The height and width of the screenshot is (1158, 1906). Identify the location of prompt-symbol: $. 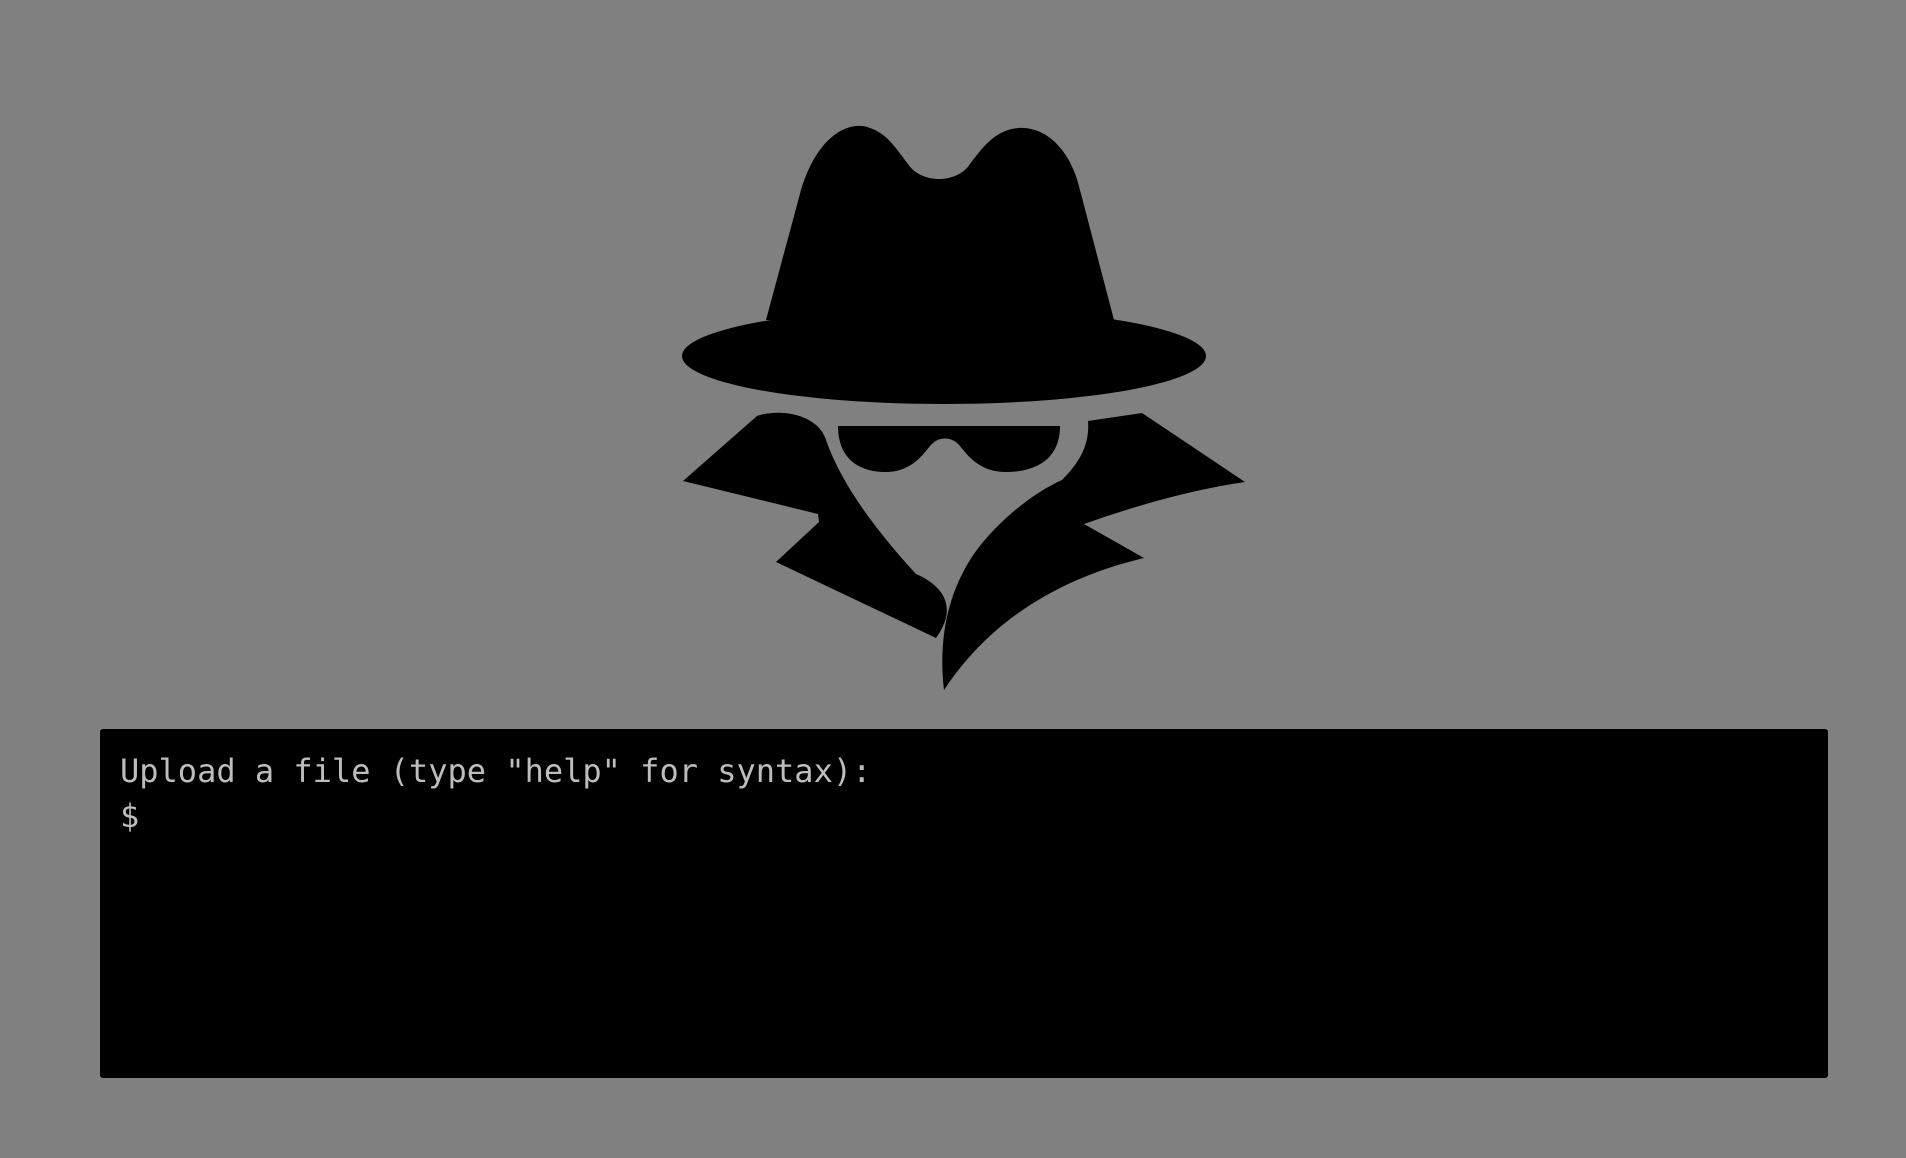
(130, 816).